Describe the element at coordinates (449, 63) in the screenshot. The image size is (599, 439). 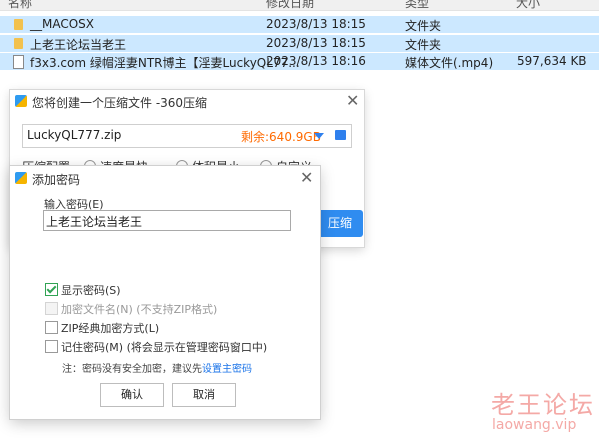
I see `file-type: 媒体文件(.mp4)` at that location.